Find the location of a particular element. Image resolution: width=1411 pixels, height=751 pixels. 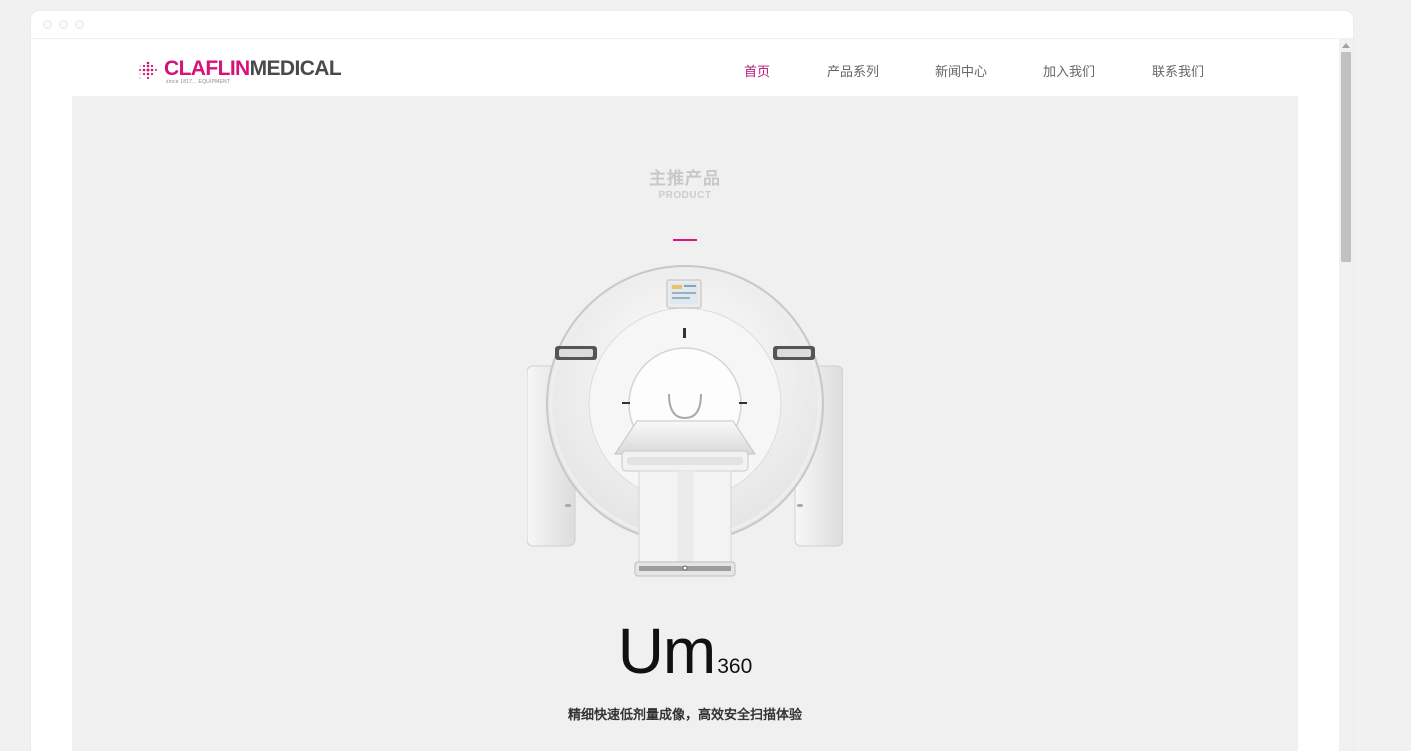

product-model: Um360 is located at coordinates (685, 651).